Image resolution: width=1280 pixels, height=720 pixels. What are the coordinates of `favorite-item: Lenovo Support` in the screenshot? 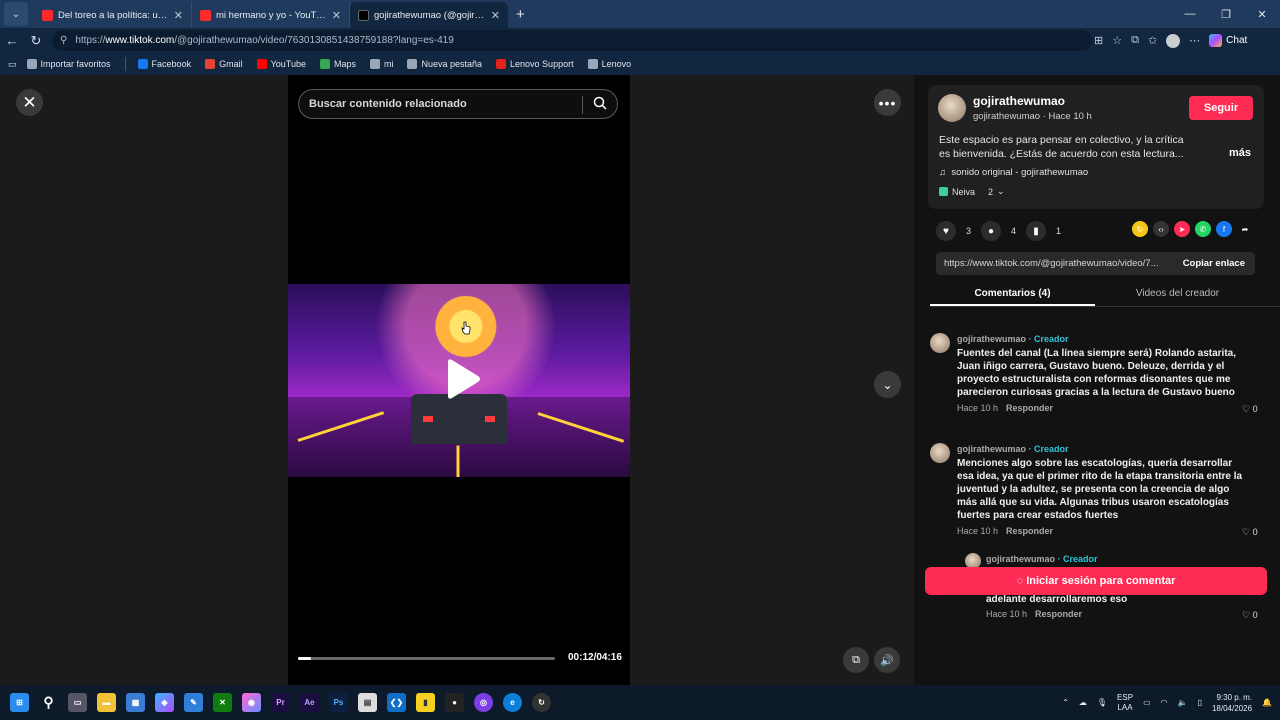 It's located at (535, 64).